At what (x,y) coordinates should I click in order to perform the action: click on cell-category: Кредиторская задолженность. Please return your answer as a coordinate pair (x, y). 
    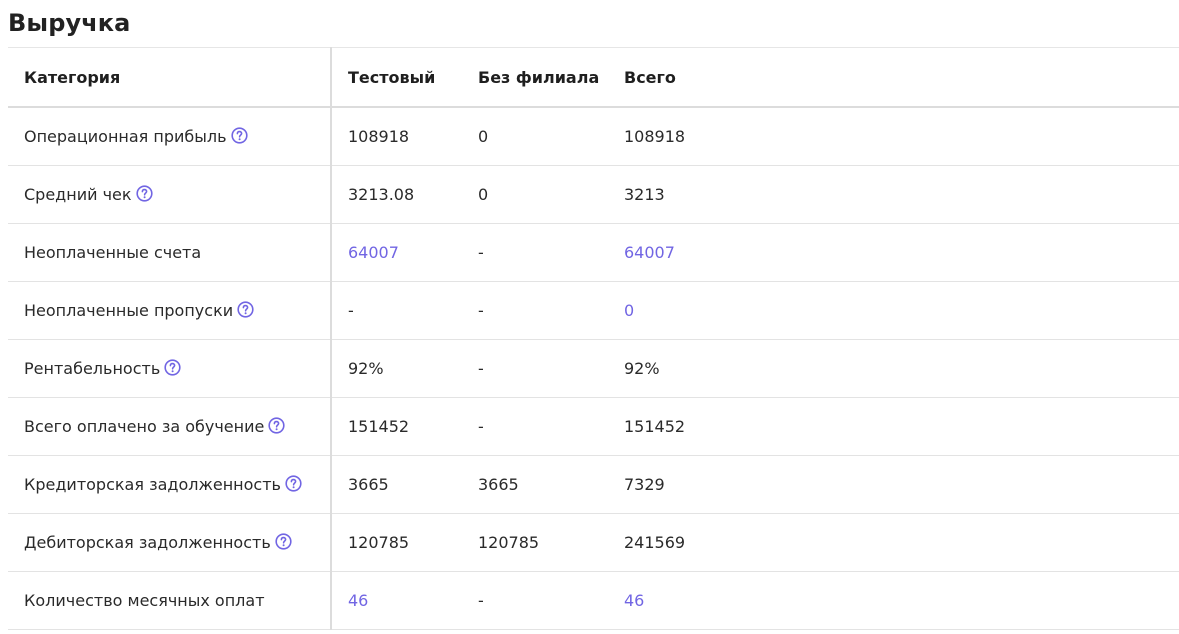
    Looking at the image, I should click on (170, 484).